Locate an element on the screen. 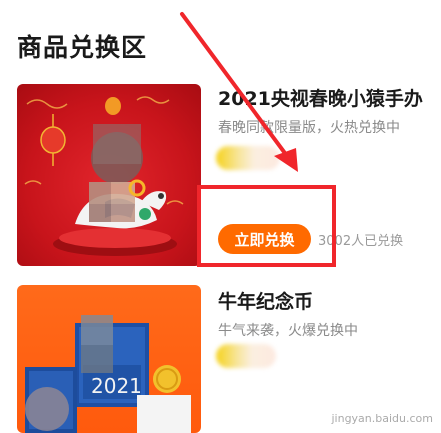  product-image: 2021 is located at coordinates (109, 359).